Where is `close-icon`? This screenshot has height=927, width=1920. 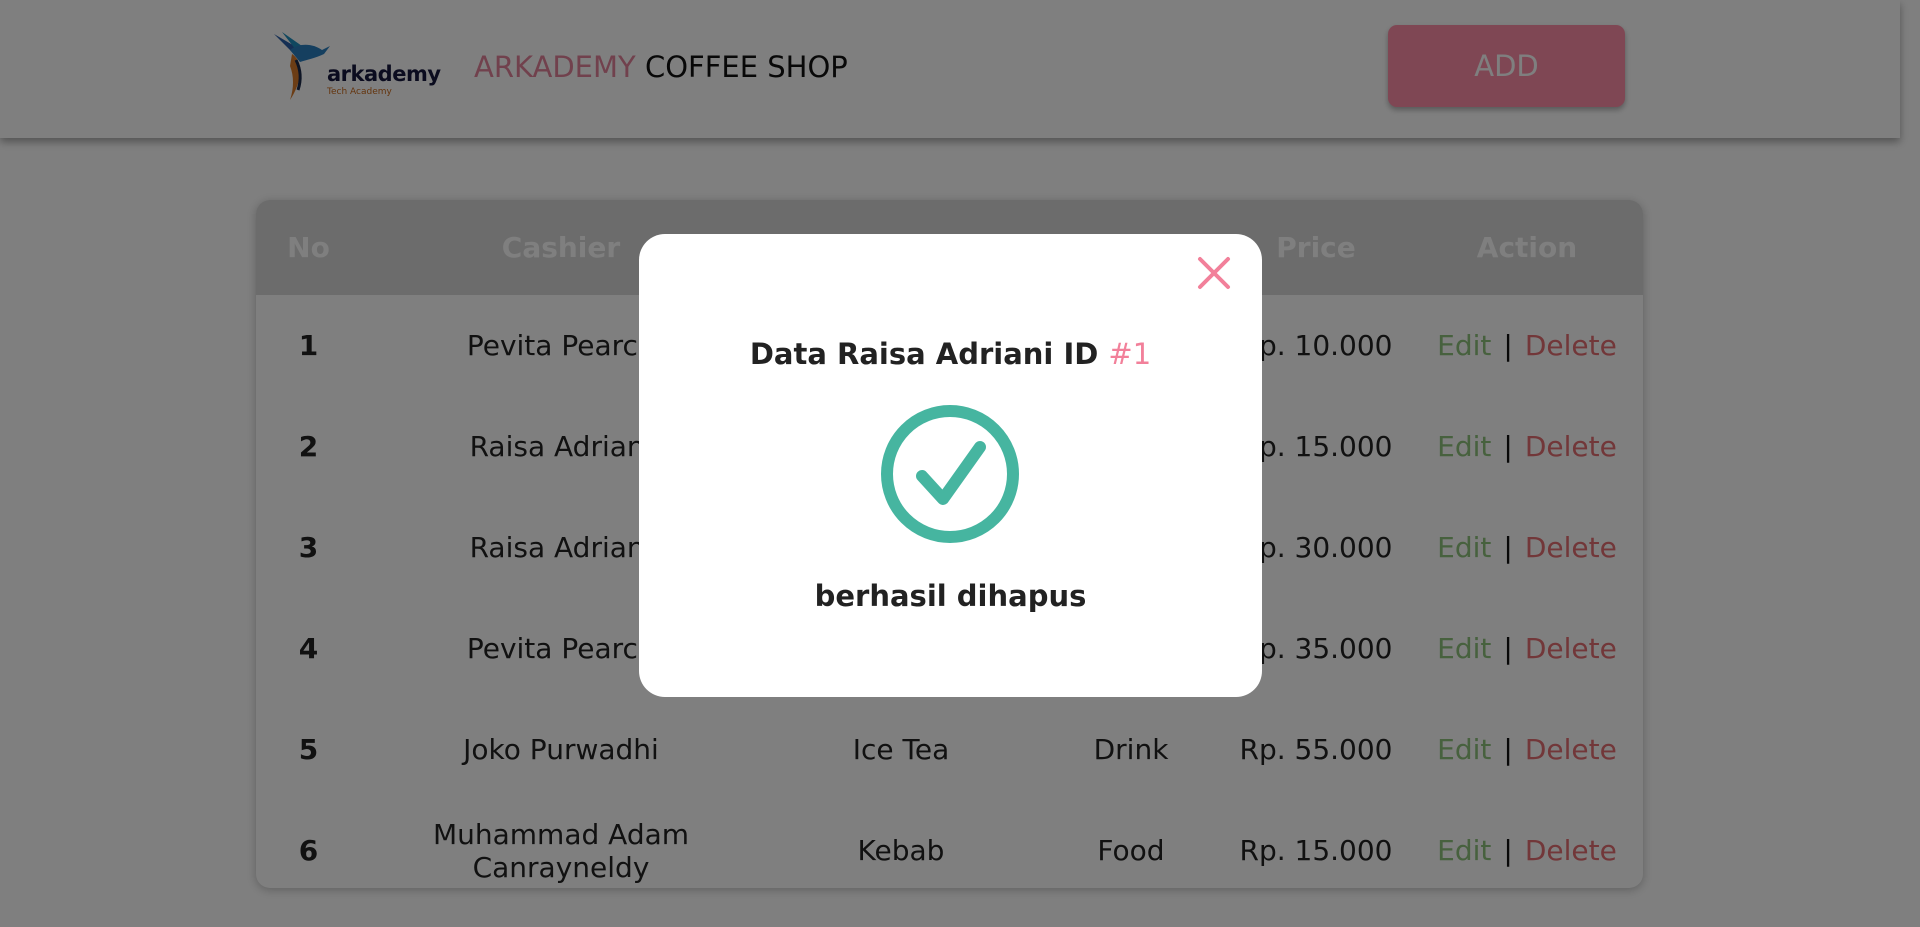 close-icon is located at coordinates (1214, 273).